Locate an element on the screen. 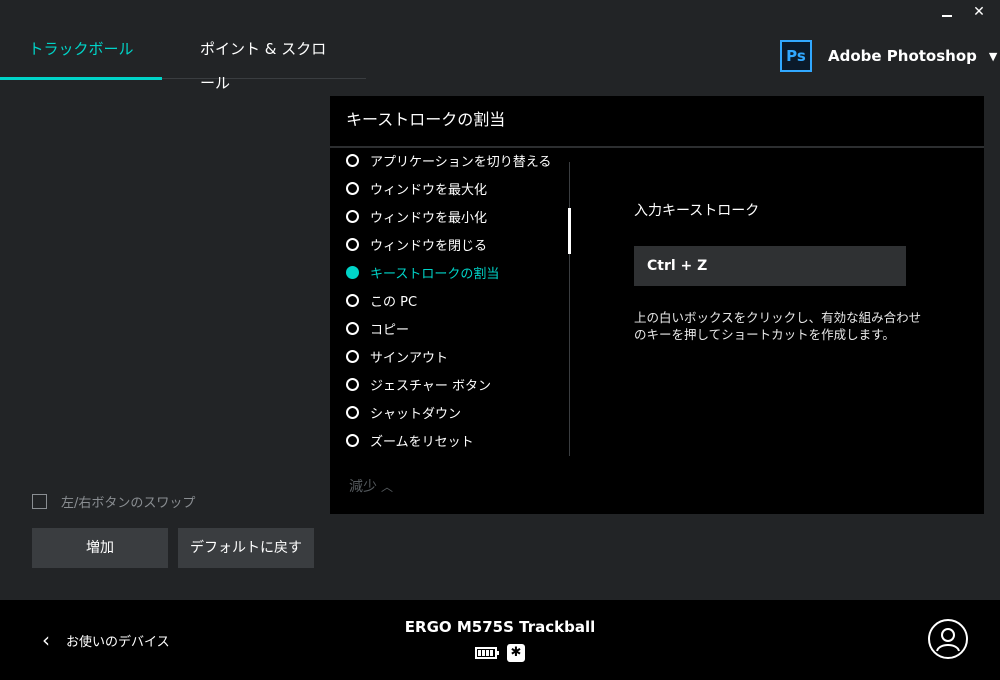 The image size is (1000, 680). photoshop-icon: Ps is located at coordinates (796, 56).